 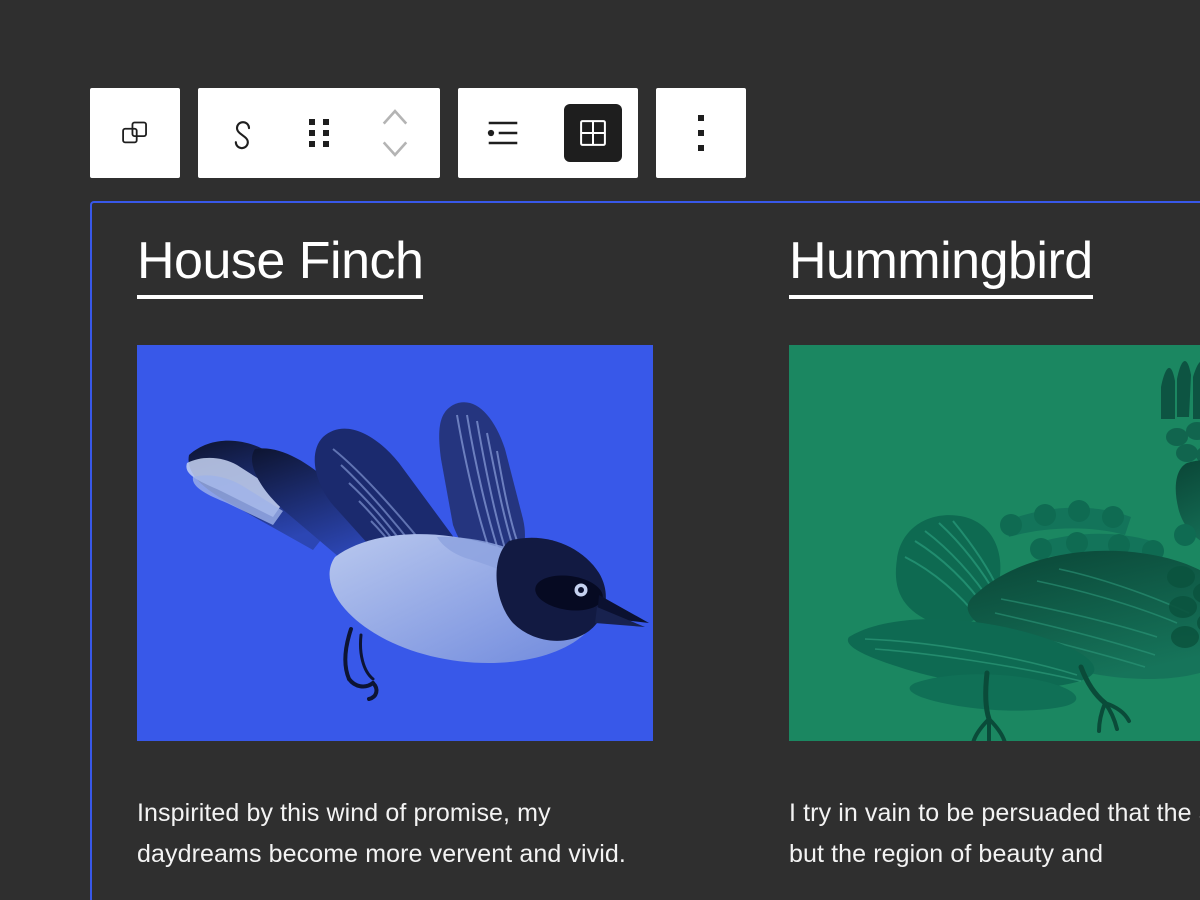 I want to click on options-menu-button, so click(x=701, y=133).